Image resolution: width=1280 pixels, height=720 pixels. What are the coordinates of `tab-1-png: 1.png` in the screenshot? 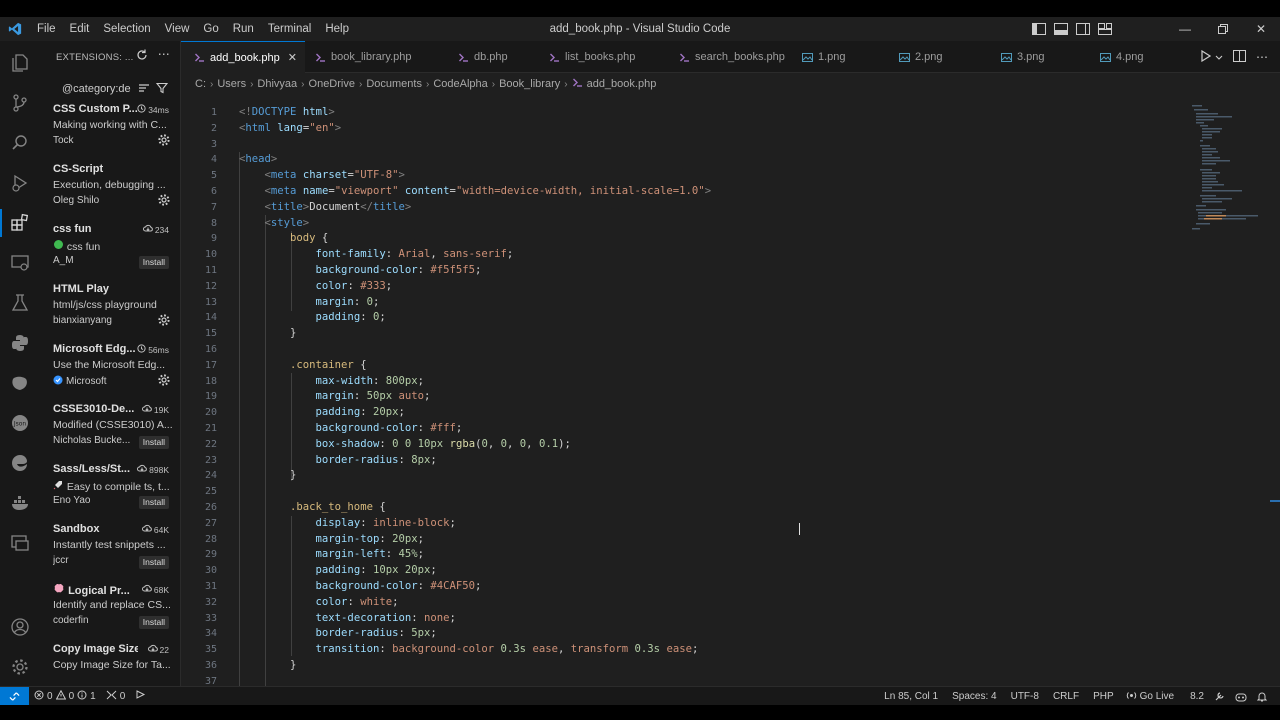 It's located at (824, 57).